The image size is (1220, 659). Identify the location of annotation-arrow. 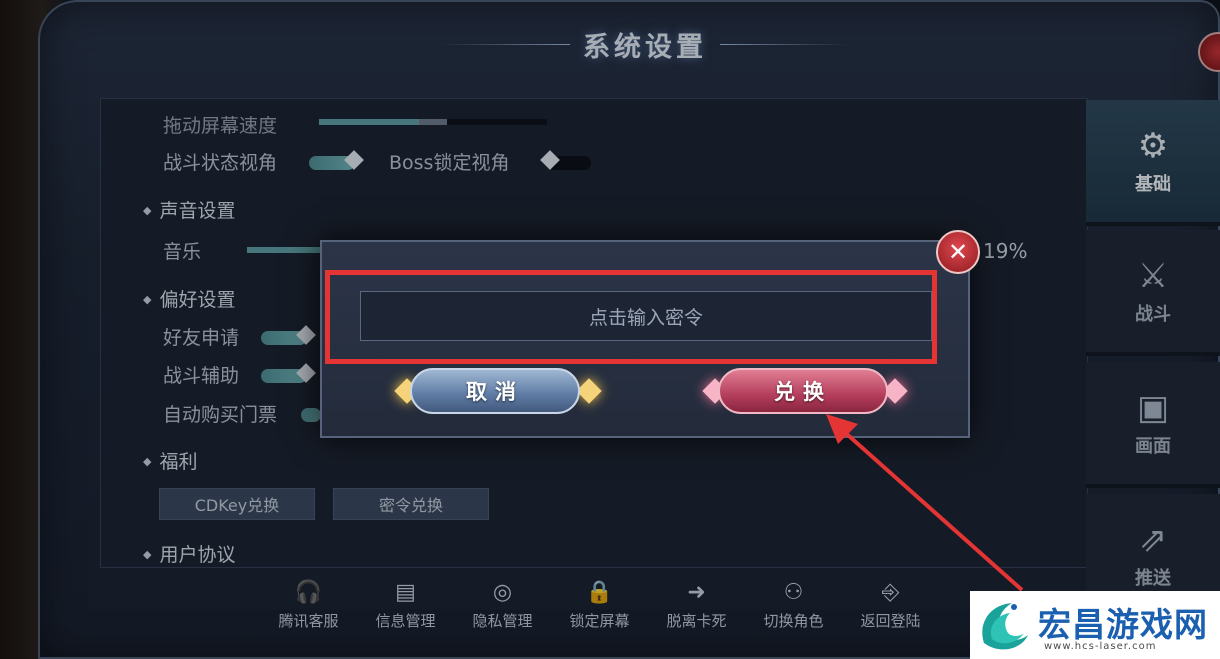
(925, 503).